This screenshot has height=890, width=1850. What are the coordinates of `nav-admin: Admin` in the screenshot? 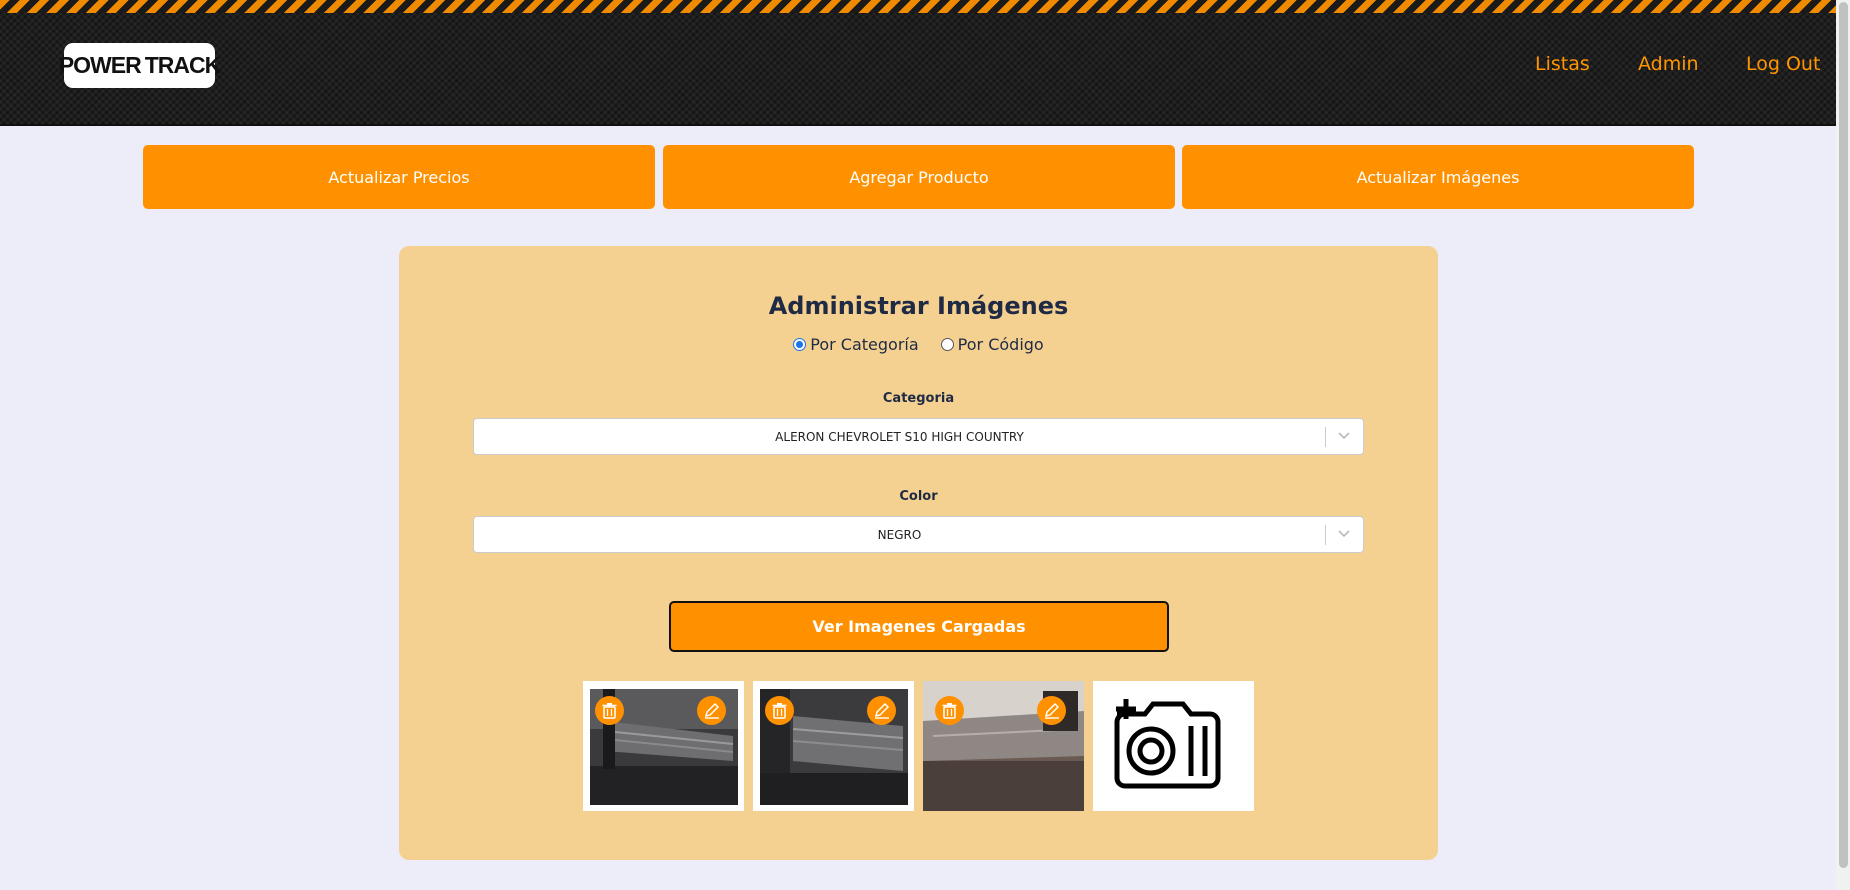 It's located at (1668, 64).